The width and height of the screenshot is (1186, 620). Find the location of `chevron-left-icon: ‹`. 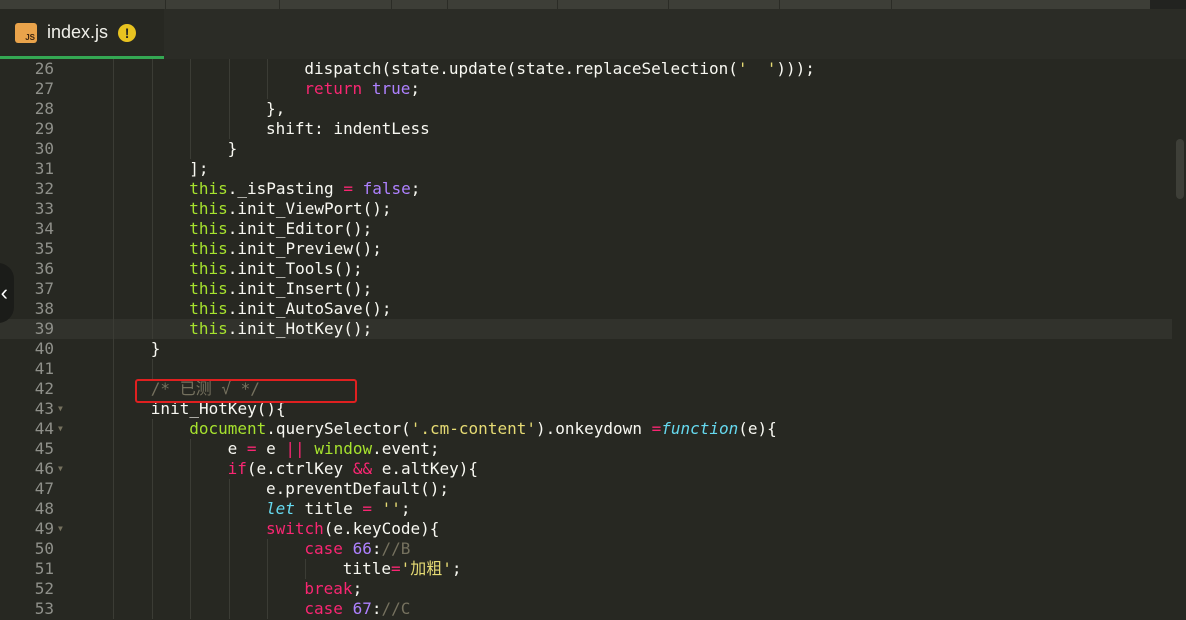

chevron-left-icon: ‹ is located at coordinates (4, 292).